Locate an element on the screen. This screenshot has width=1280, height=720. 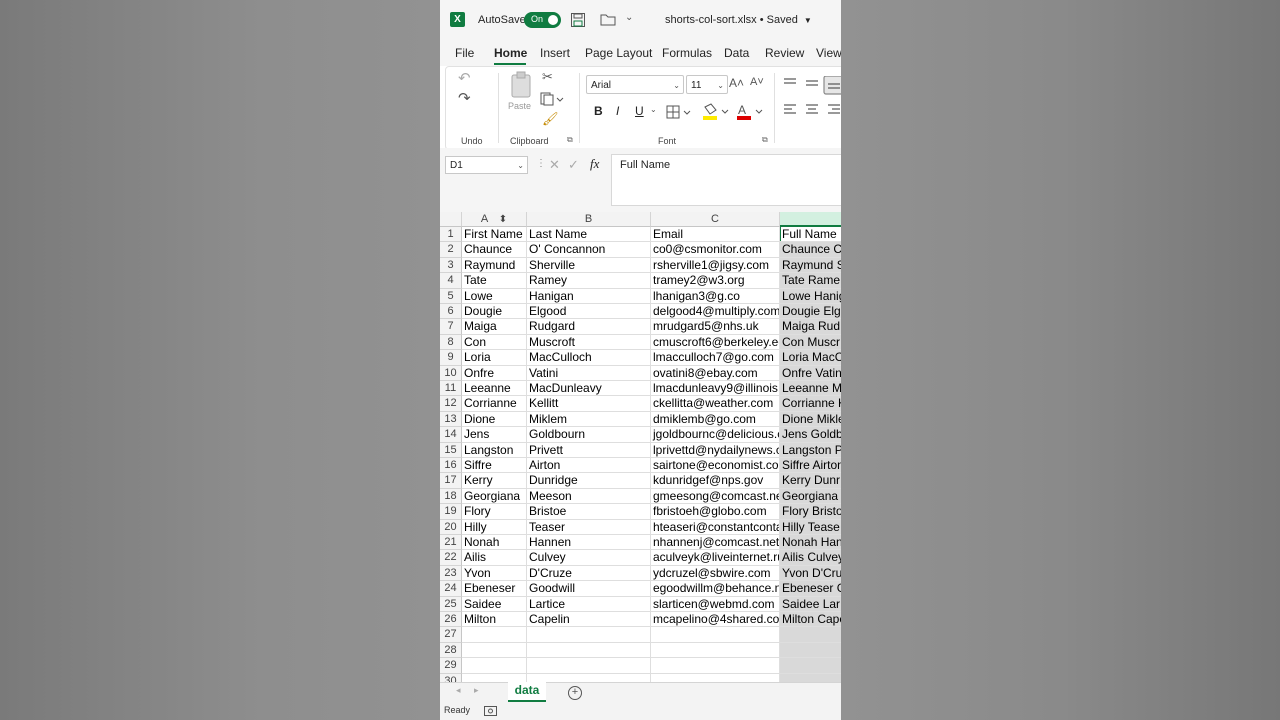
cell: ckellitta@weather.com is located at coordinates (715, 404).